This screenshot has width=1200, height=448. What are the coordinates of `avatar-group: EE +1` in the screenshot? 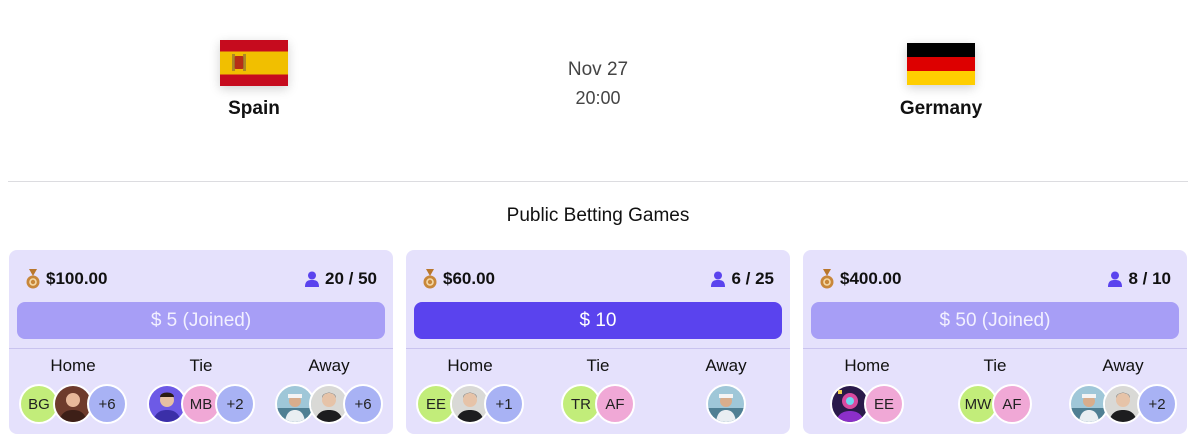 It's located at (470, 404).